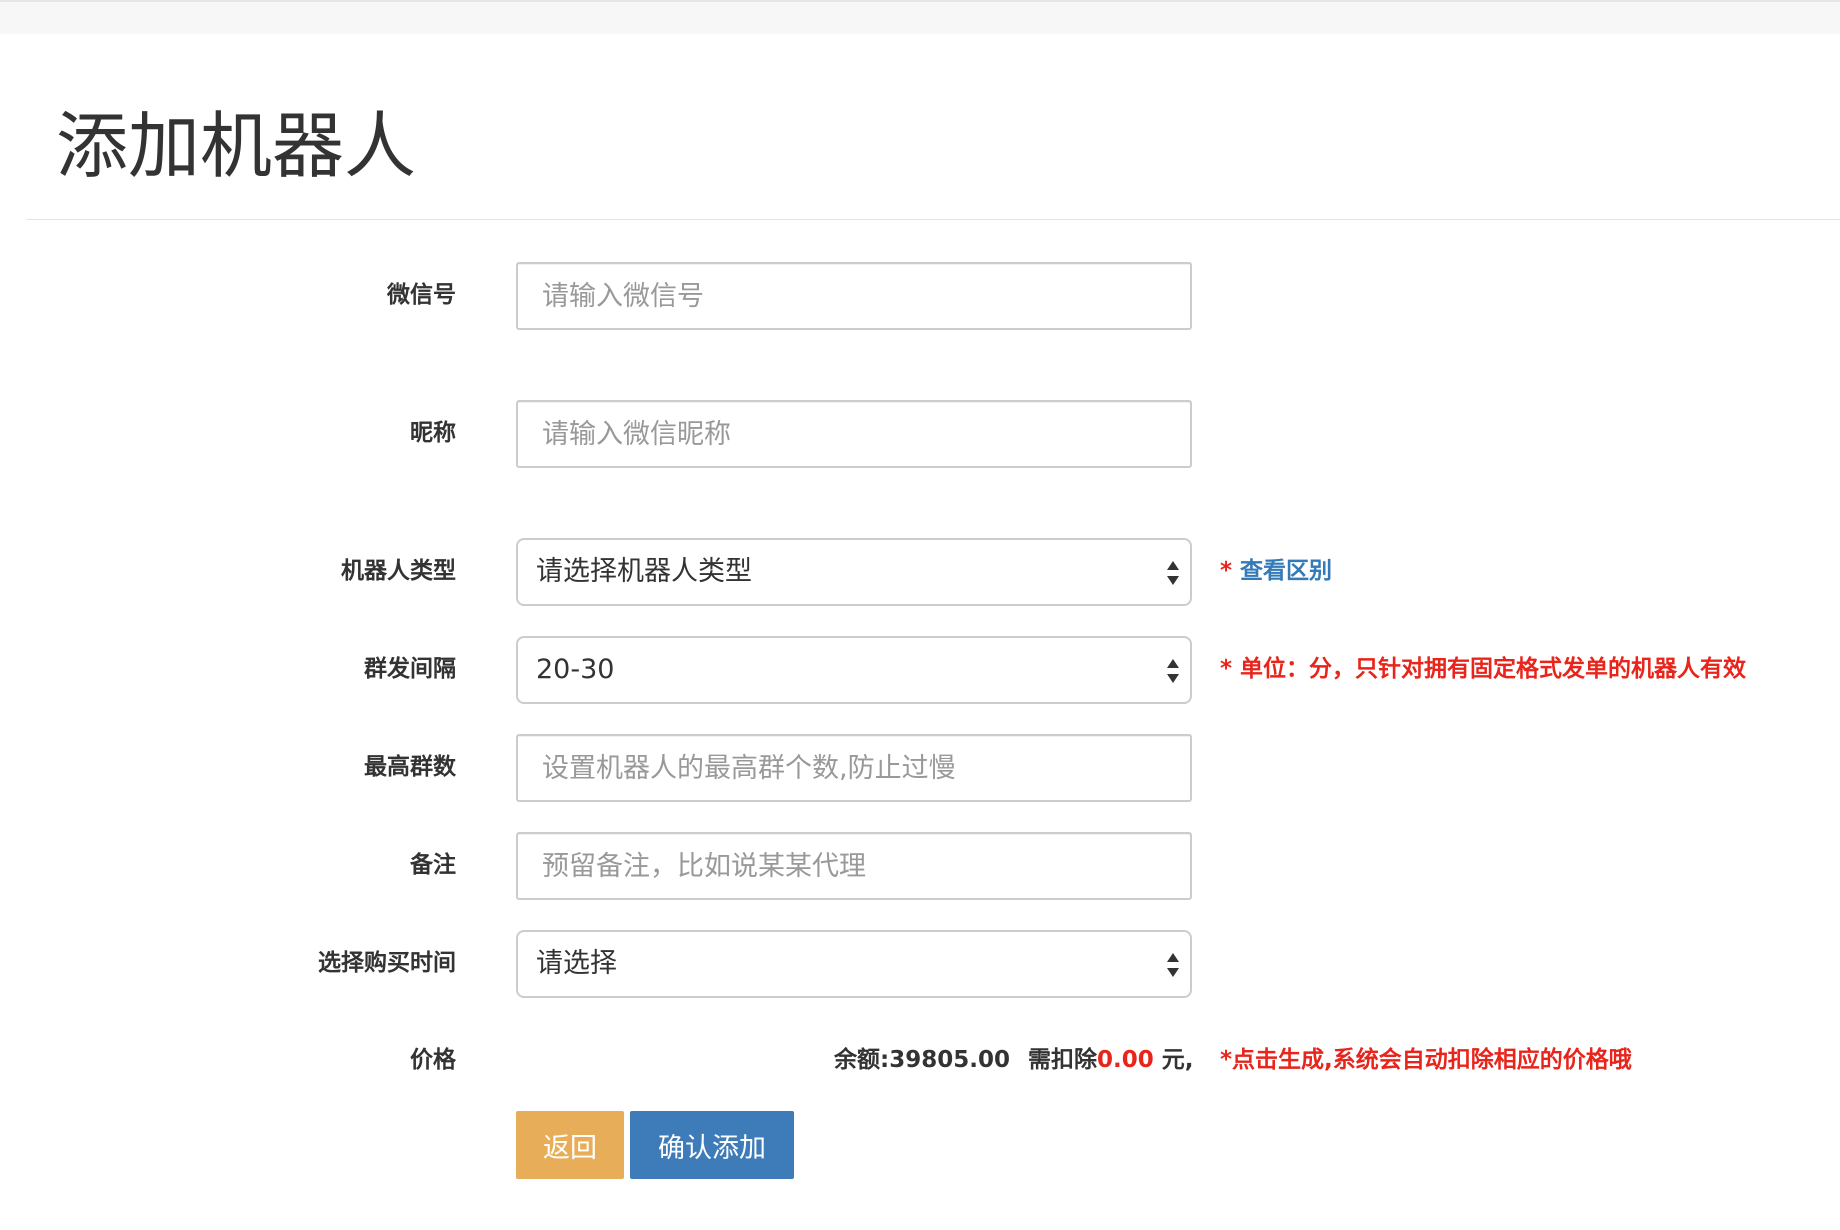 This screenshot has height=1230, width=1840. I want to click on price-label: 价格, so click(433, 1060).